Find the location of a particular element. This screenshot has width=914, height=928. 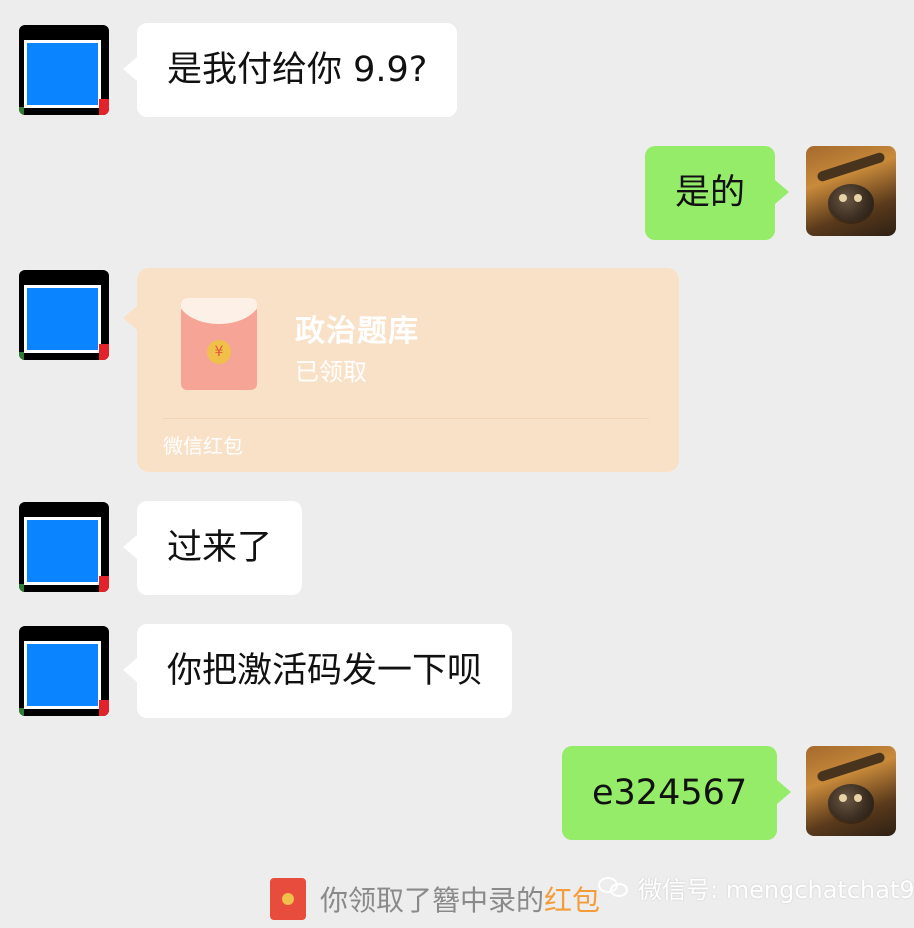

yuan-coin-icon: ¥ is located at coordinates (219, 352).